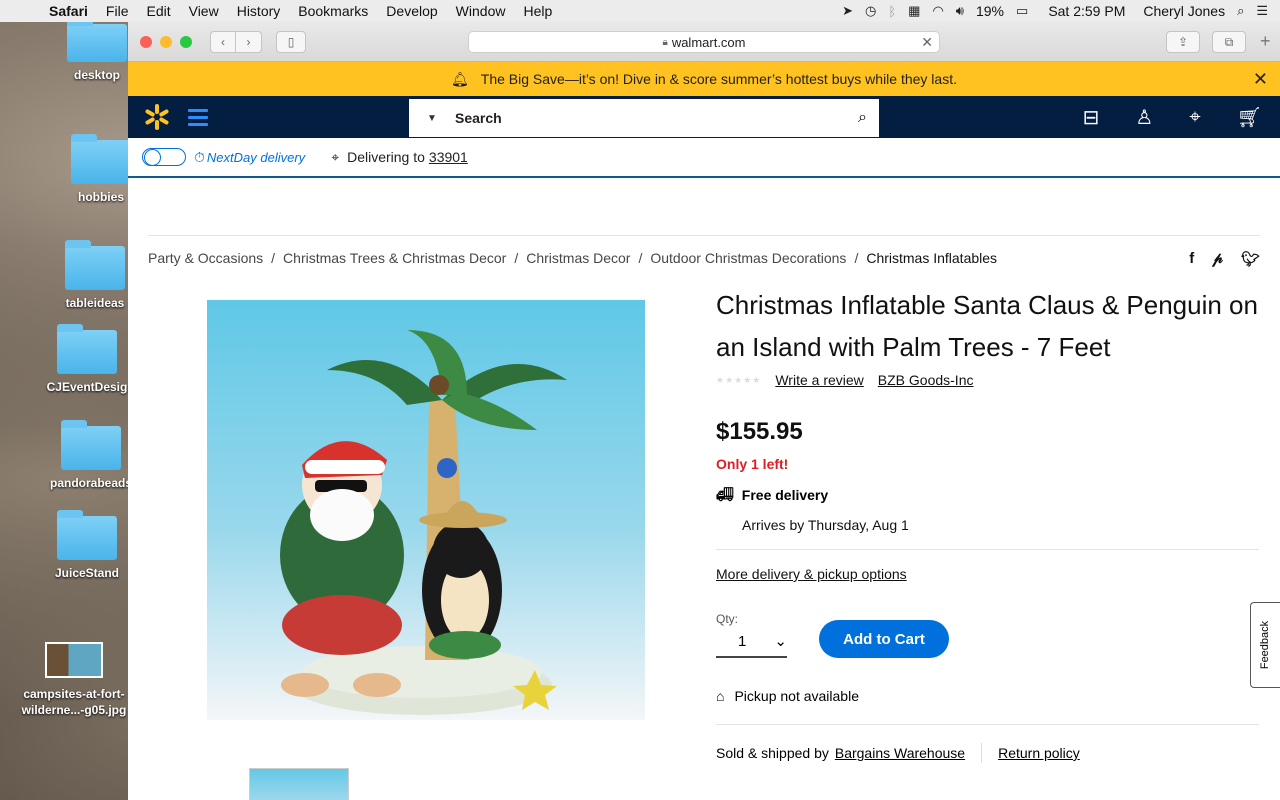 Image resolution: width=1280 pixels, height=800 pixels. Describe the element at coordinates (1265, 645) in the screenshot. I see `feedback-tab: Feedback` at that location.